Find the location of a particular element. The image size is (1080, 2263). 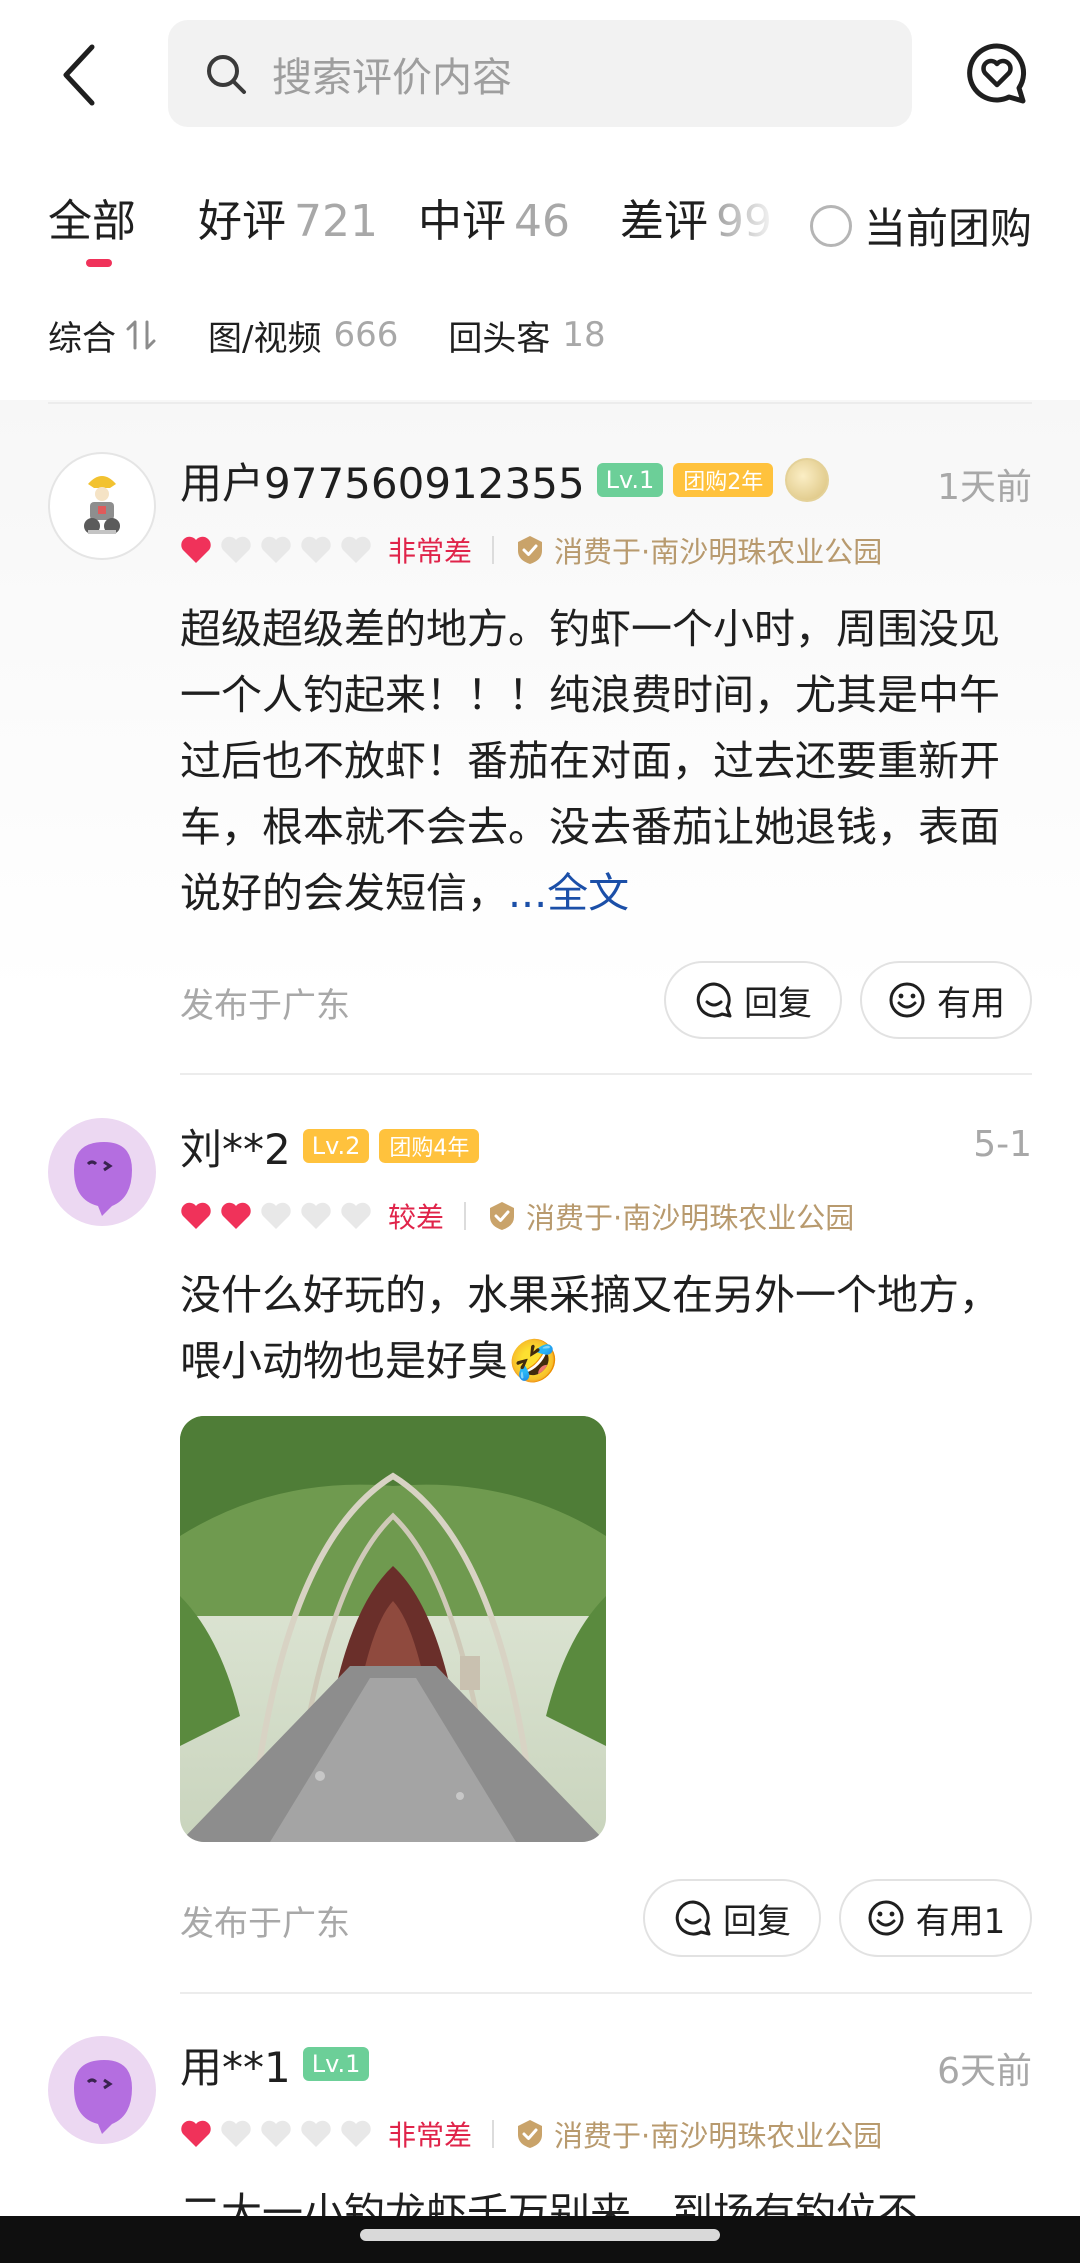

search-icon is located at coordinates (226, 74).